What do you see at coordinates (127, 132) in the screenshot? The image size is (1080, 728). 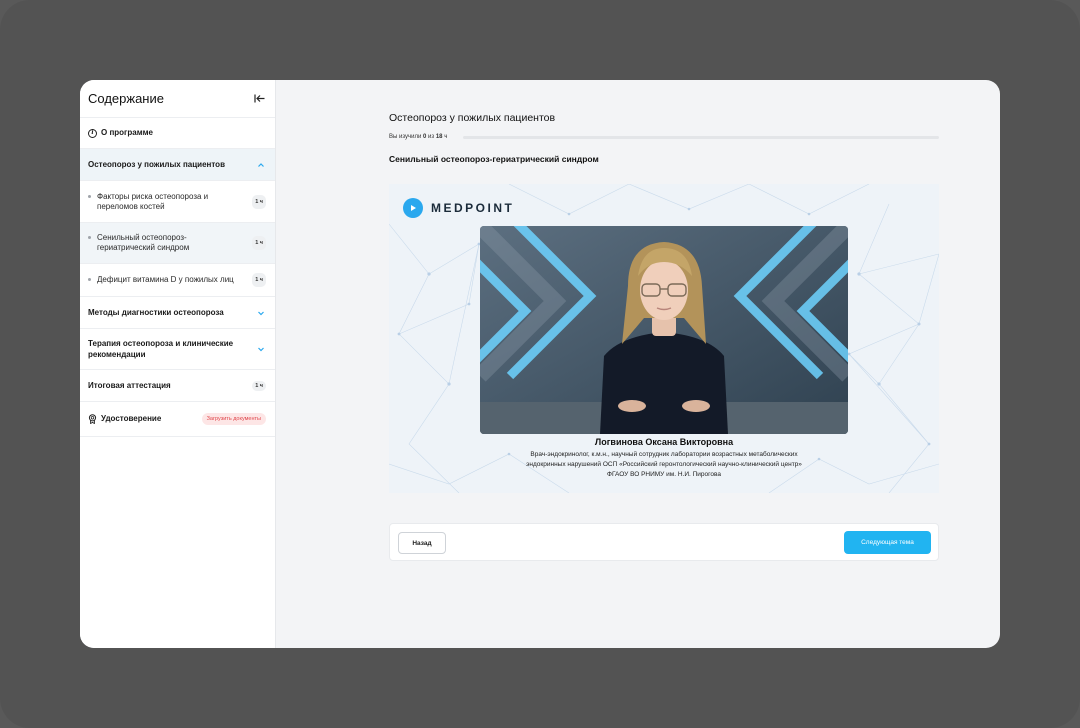 I see `sidebar-item-label: О программе` at bounding box center [127, 132].